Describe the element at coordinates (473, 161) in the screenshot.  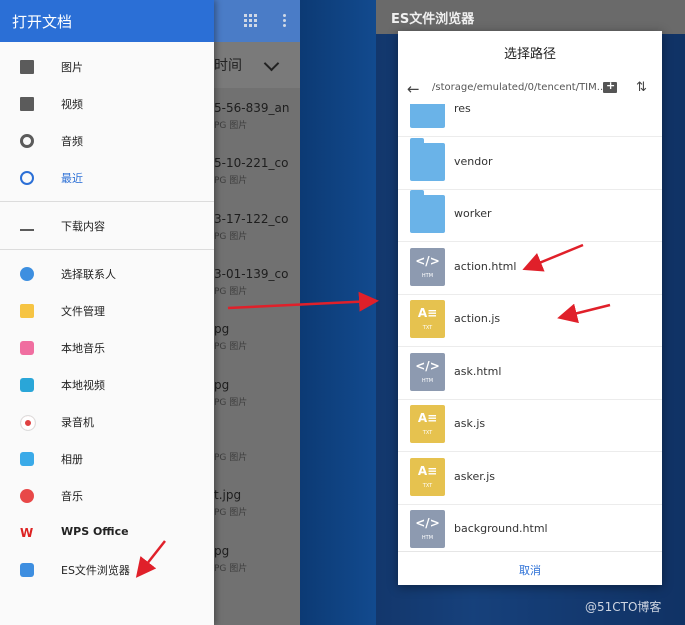
I see `file-name: vendor` at that location.